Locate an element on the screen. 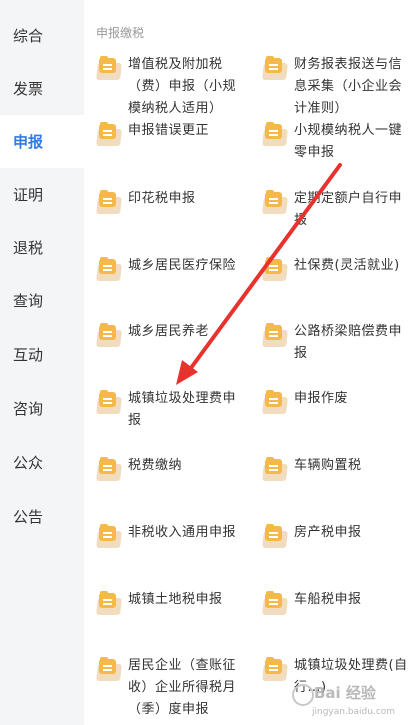 The height and width of the screenshot is (725, 412). watermark-sub-text: jingyan.baidu.com is located at coordinates (354, 712).